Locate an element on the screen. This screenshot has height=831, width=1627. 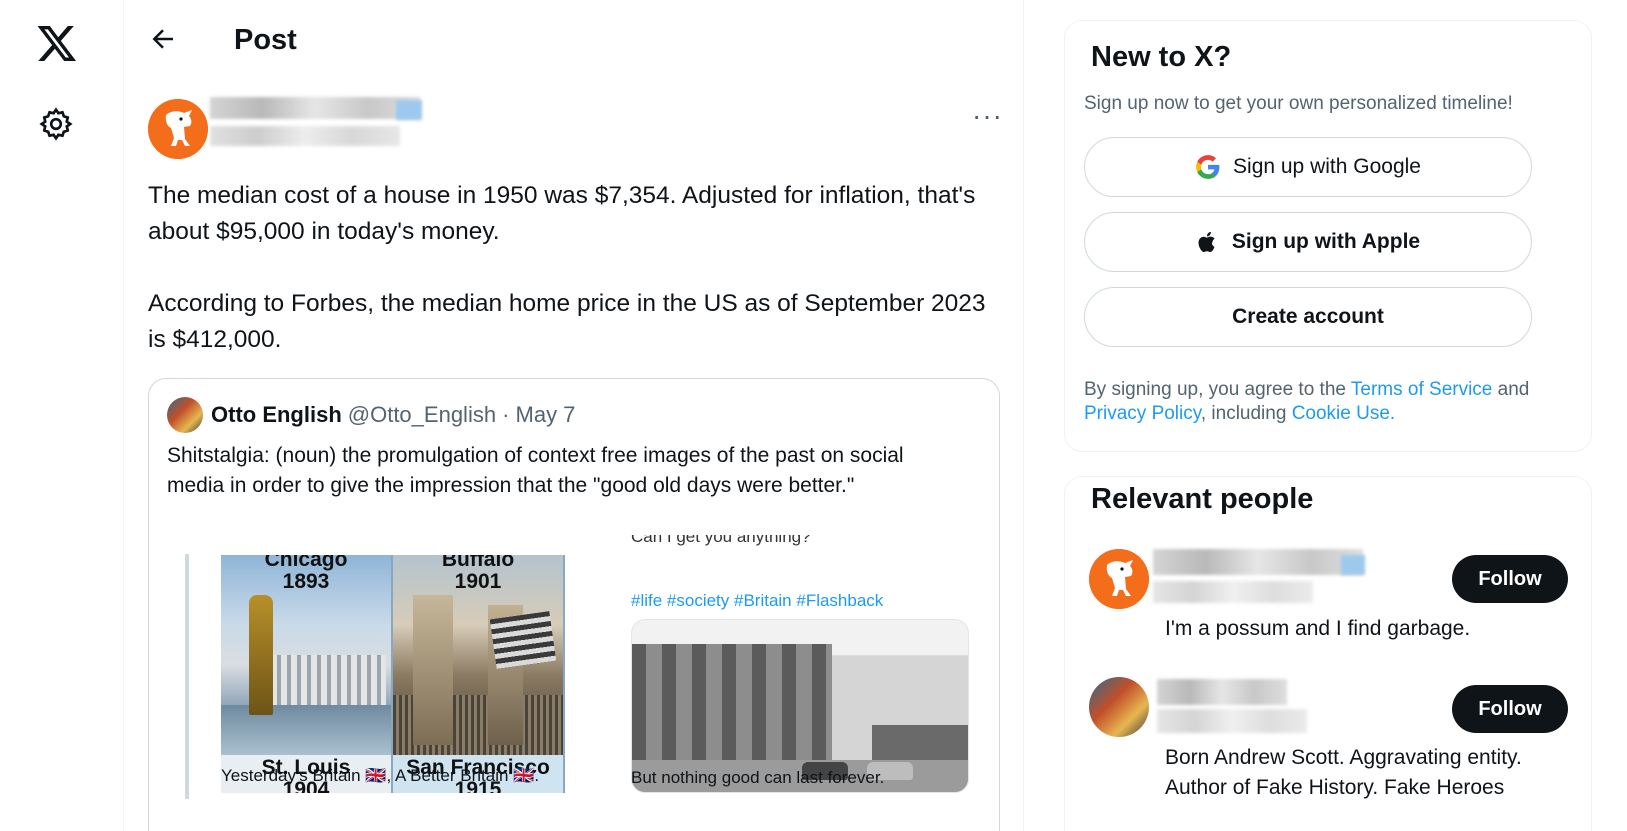
apple-signup-button: Sign up with Apple is located at coordinates (1308, 242).